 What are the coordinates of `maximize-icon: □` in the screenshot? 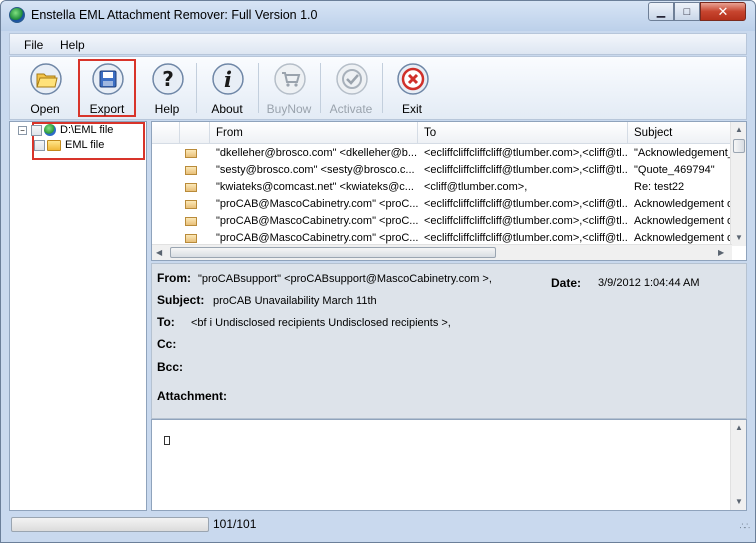 It's located at (687, 11).